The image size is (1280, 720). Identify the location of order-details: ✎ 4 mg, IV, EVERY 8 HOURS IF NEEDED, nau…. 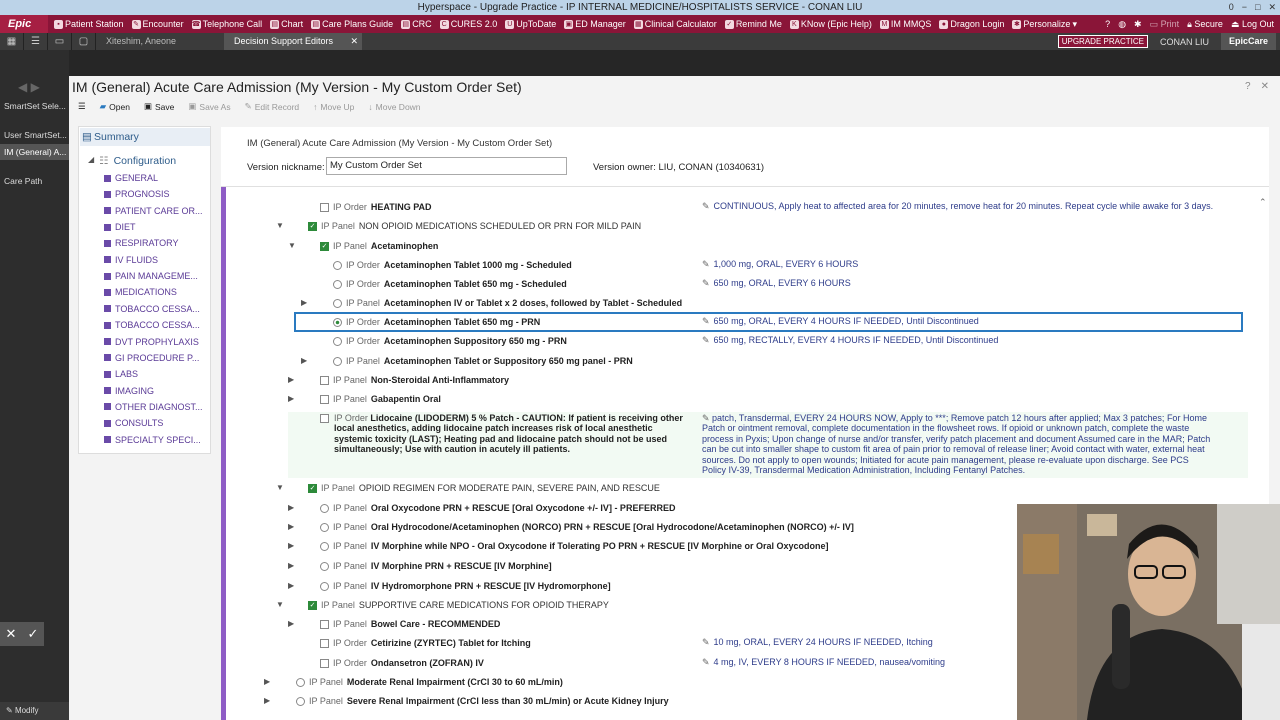
(823, 662).